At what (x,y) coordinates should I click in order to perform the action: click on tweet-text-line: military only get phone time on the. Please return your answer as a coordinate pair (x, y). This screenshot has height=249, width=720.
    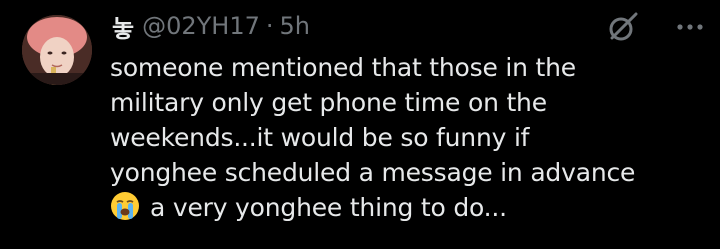
    Looking at the image, I should click on (328, 102).